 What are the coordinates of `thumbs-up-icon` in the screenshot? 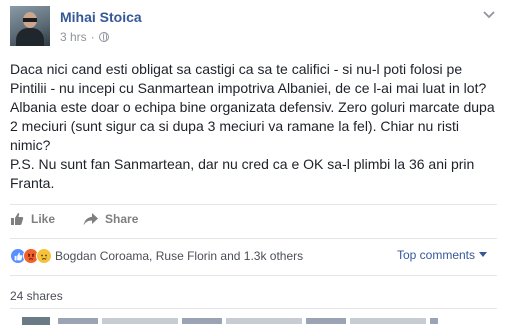 It's located at (17, 219).